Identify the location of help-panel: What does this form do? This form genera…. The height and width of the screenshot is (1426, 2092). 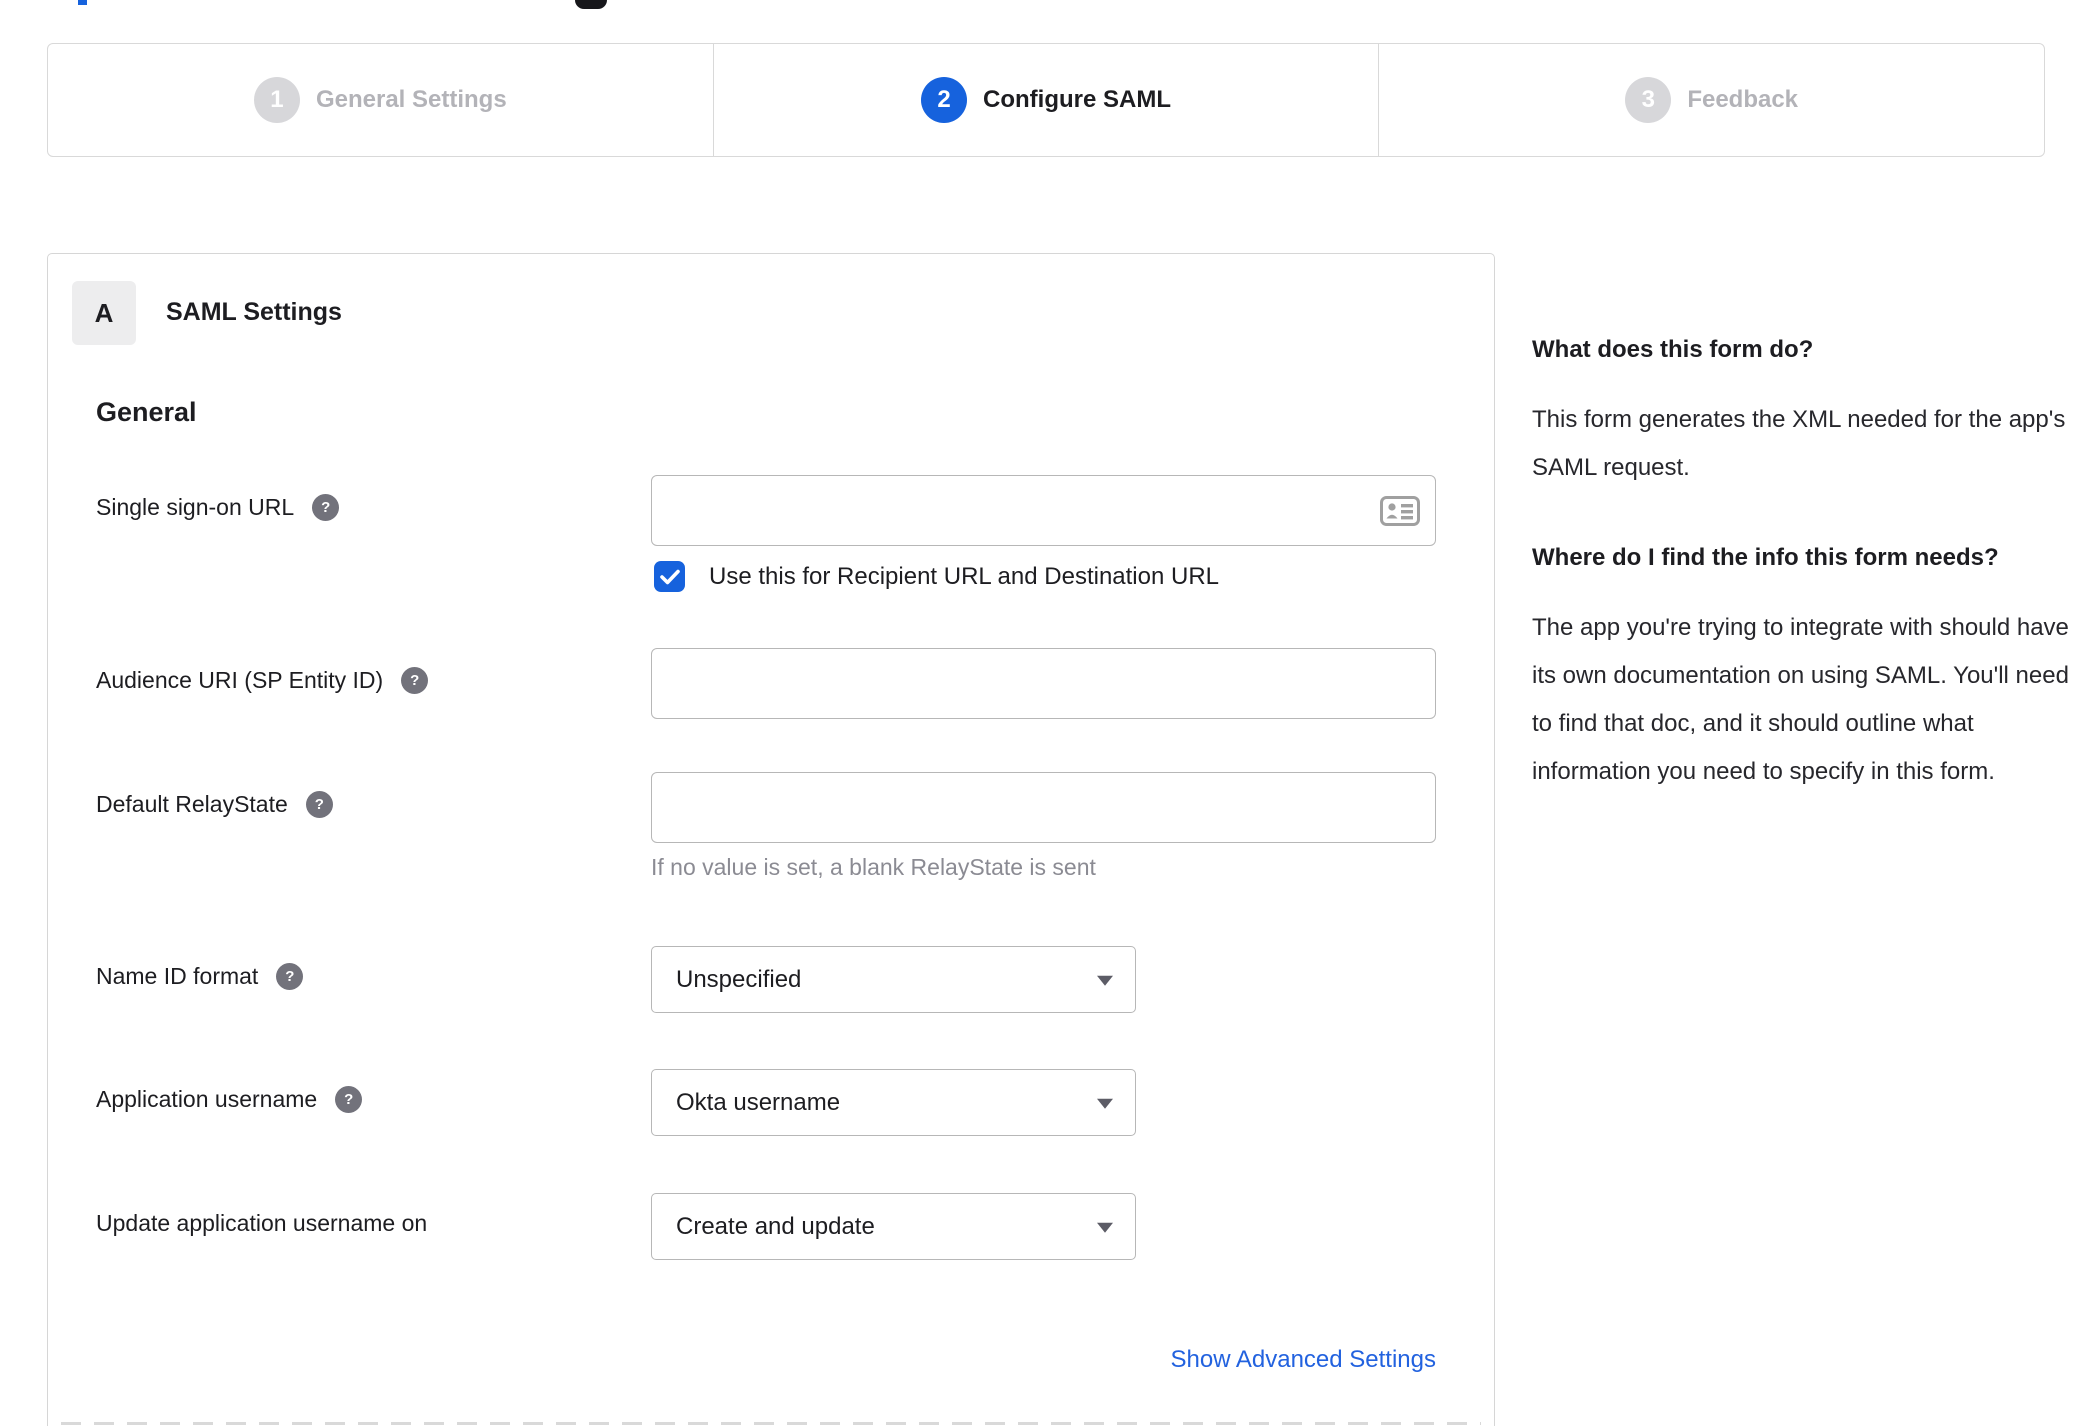
(1802, 563).